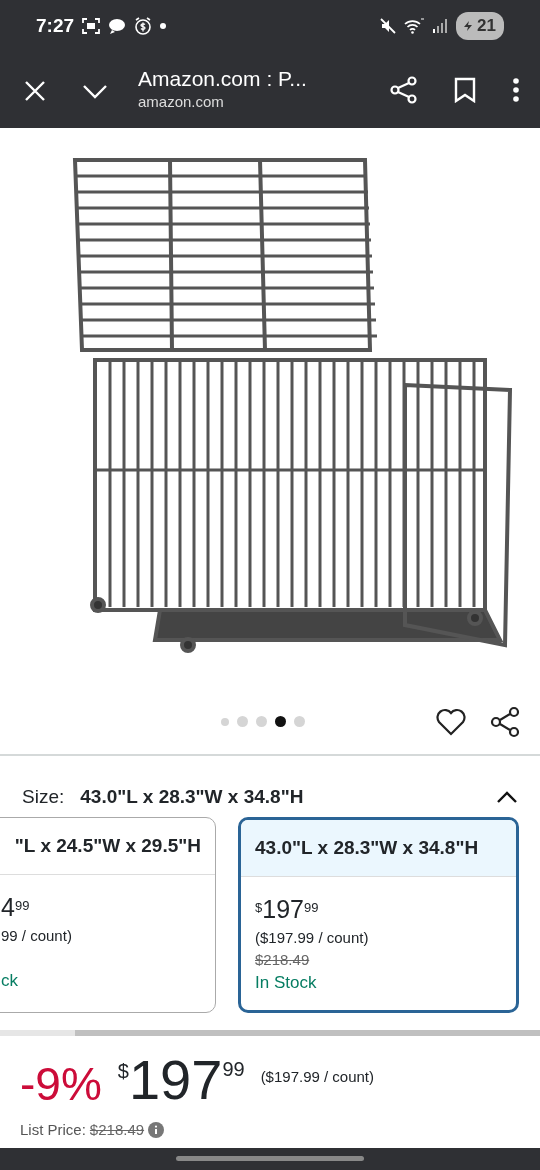  I want to click on battery-indicator: 21, so click(480, 26).